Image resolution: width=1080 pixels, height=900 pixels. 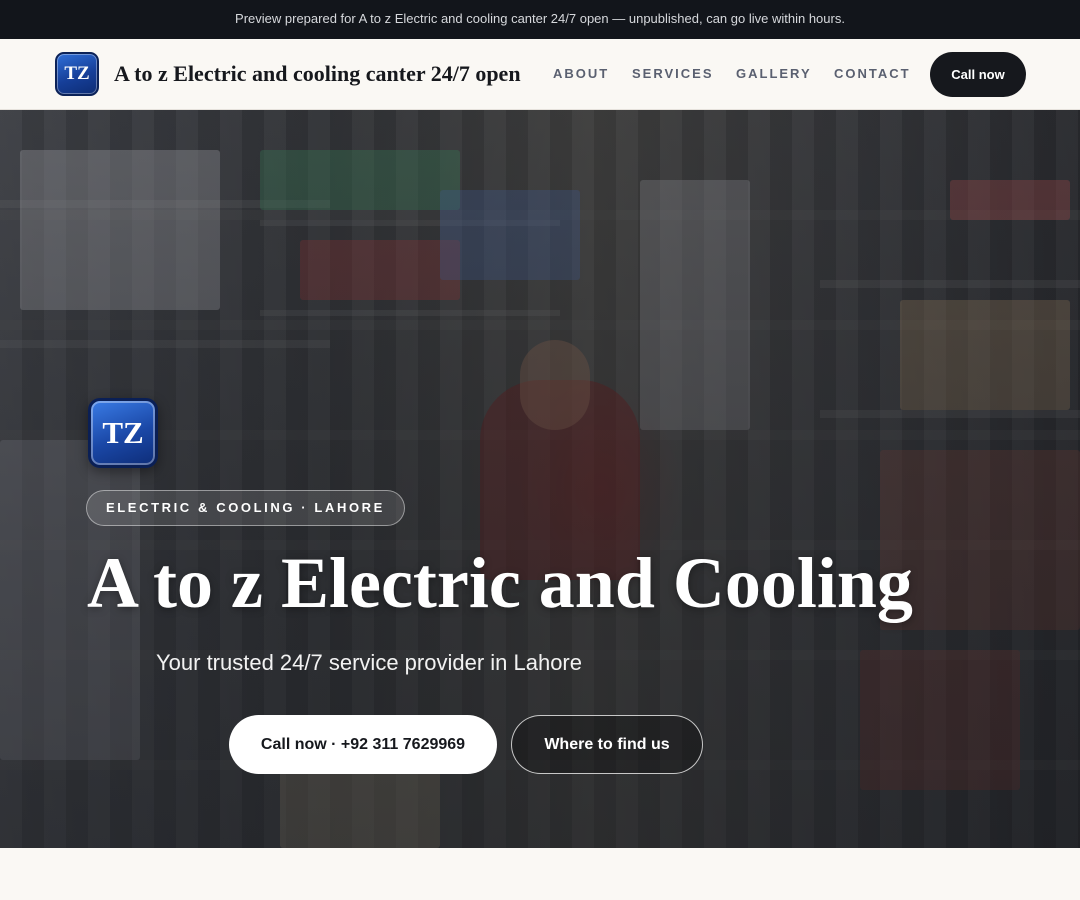 I want to click on nav-link-services: SERVICES, so click(x=673, y=73).